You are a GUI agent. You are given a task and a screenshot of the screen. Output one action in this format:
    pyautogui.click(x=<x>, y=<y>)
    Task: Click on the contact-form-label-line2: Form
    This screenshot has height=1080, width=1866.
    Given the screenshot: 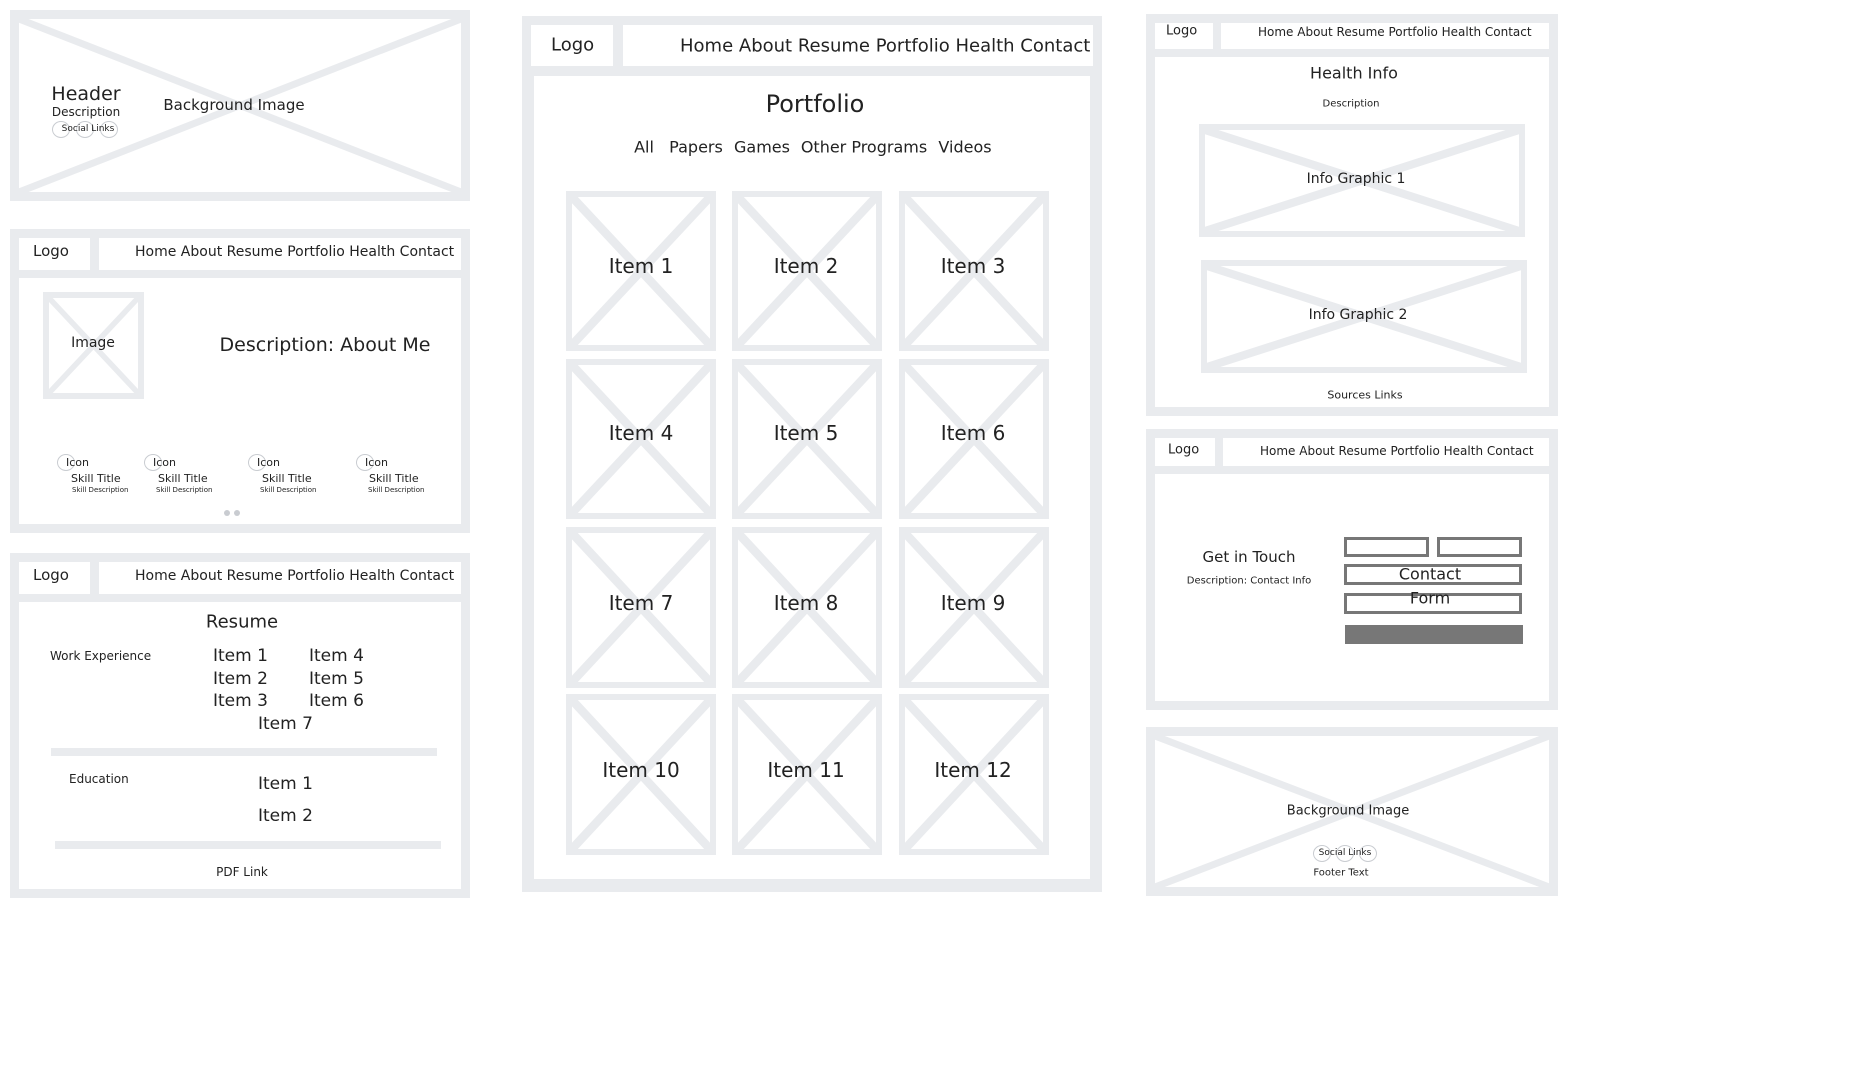 What is the action you would take?
    pyautogui.click(x=1430, y=598)
    